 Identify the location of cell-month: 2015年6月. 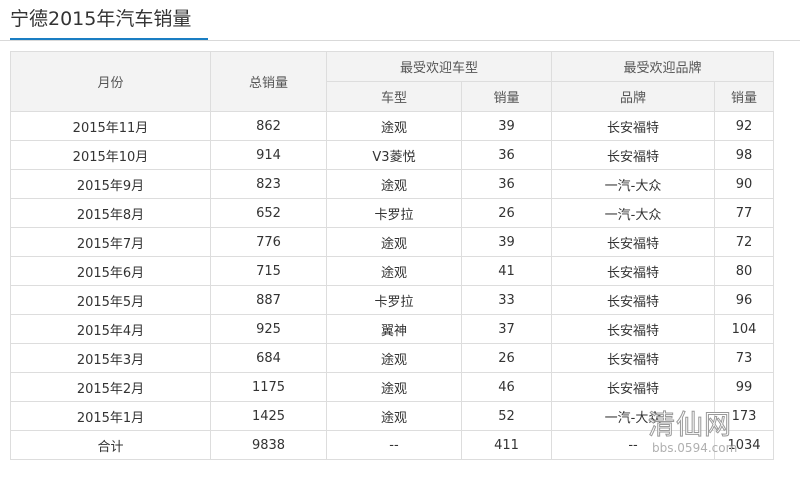
(110, 271).